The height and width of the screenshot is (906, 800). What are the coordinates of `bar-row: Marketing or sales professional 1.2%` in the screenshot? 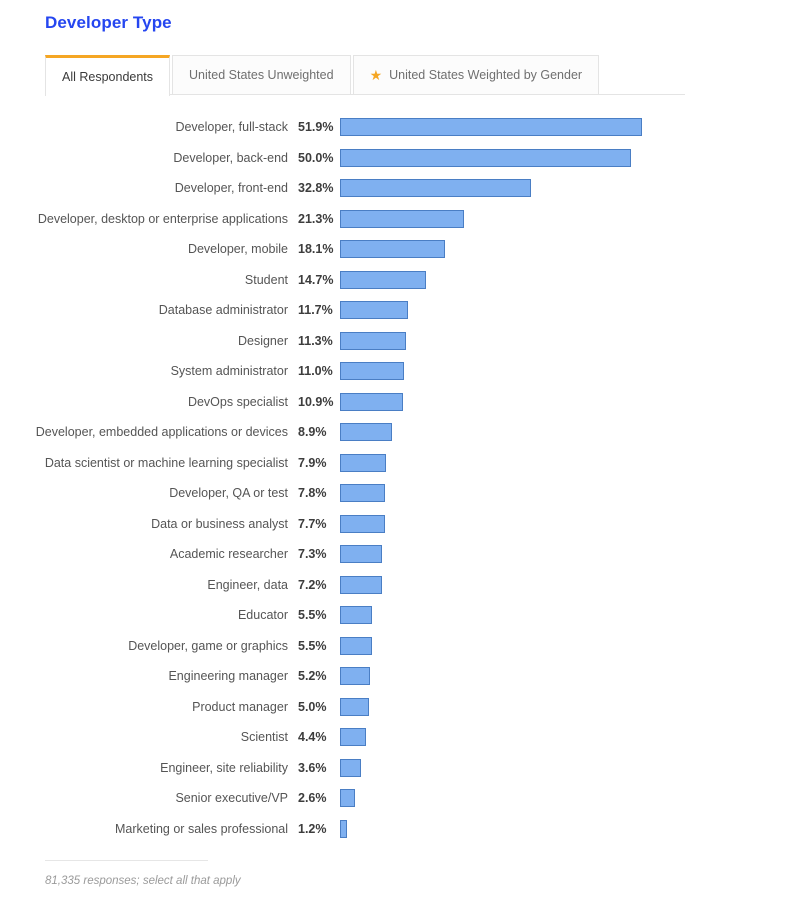 It's located at (400, 829).